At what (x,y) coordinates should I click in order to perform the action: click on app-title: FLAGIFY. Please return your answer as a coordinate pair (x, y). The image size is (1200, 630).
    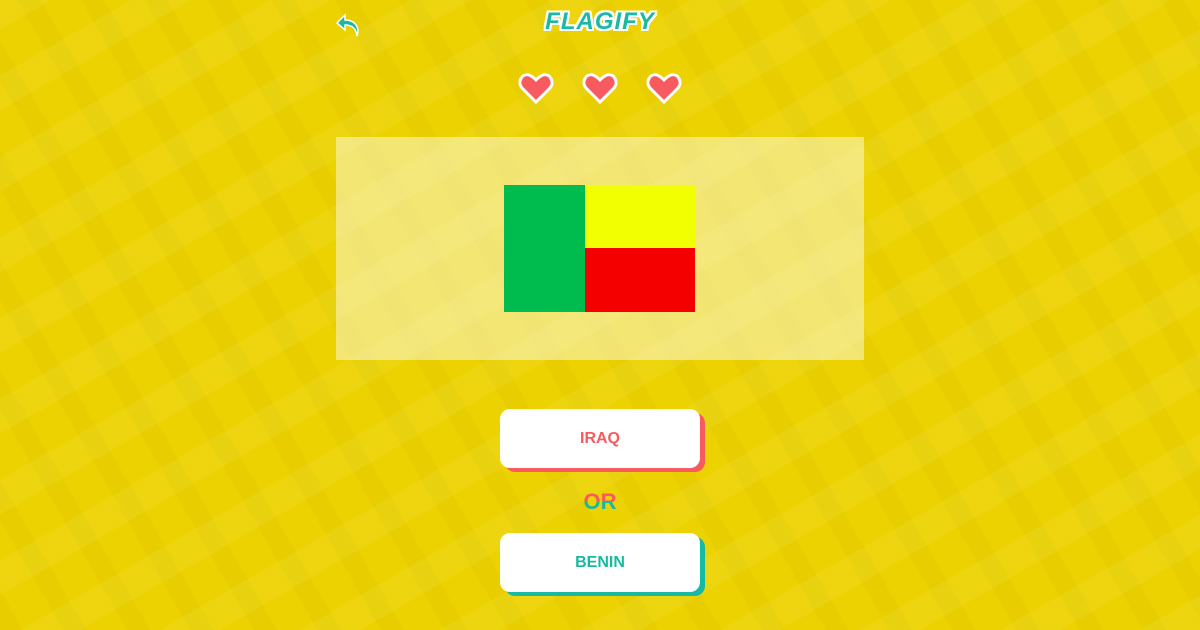
    Looking at the image, I should click on (600, 21).